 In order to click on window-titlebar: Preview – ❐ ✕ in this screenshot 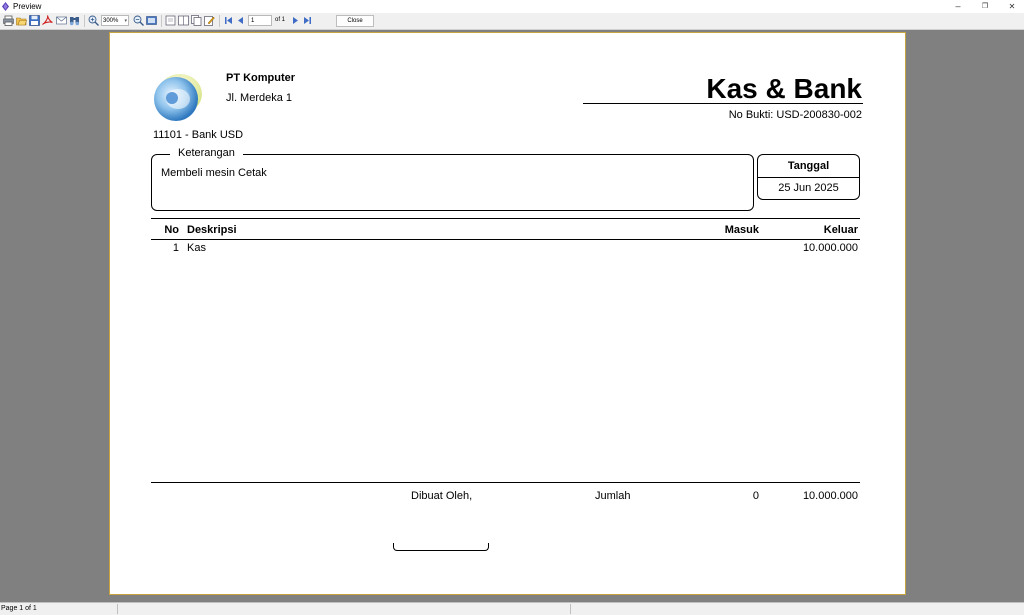, I will do `click(512, 6)`.